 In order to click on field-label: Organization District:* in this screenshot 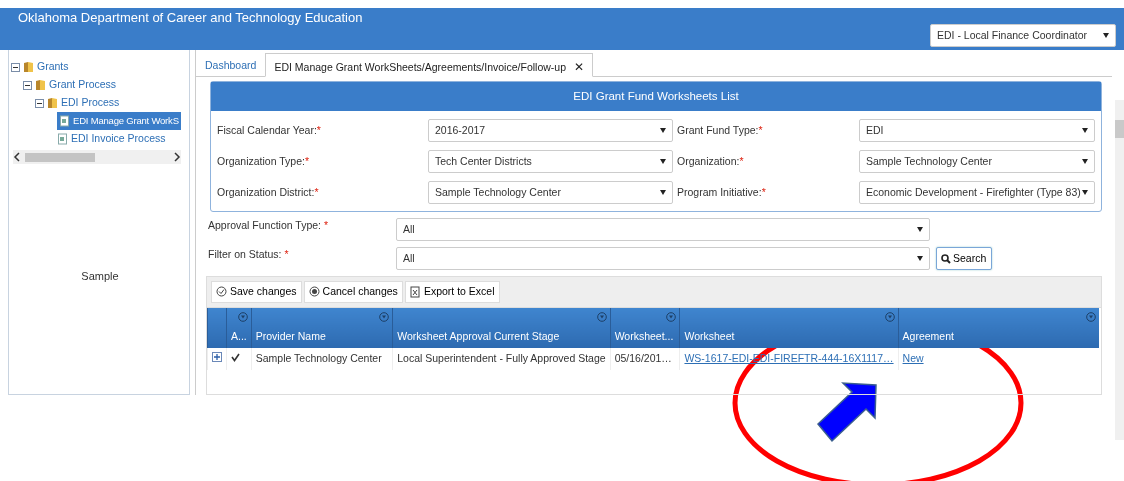, I will do `click(268, 192)`.